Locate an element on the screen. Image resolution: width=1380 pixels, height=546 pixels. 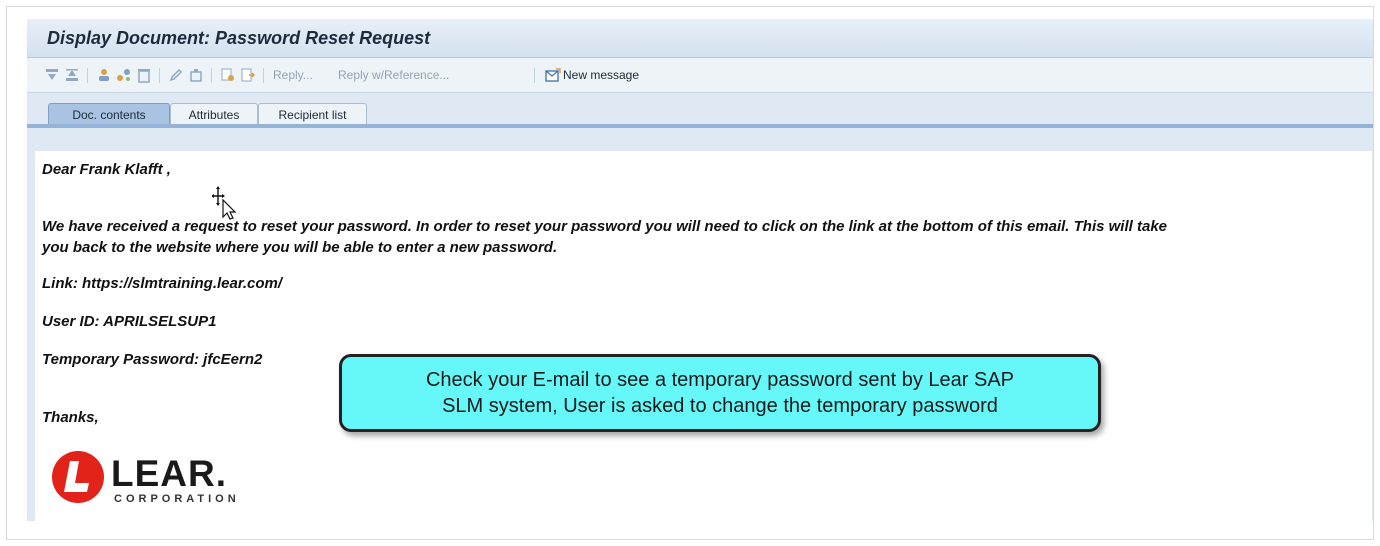
window-title: Display Document: Password Reset Request is located at coordinates (239, 38).